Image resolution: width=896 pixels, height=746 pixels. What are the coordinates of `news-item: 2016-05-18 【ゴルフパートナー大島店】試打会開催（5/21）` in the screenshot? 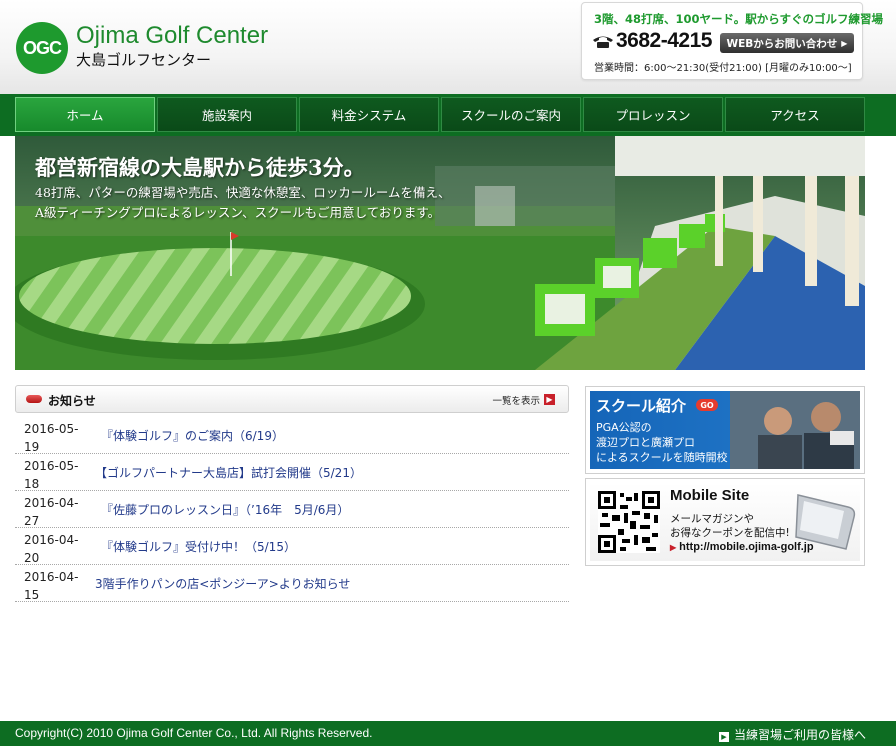 It's located at (292, 473).